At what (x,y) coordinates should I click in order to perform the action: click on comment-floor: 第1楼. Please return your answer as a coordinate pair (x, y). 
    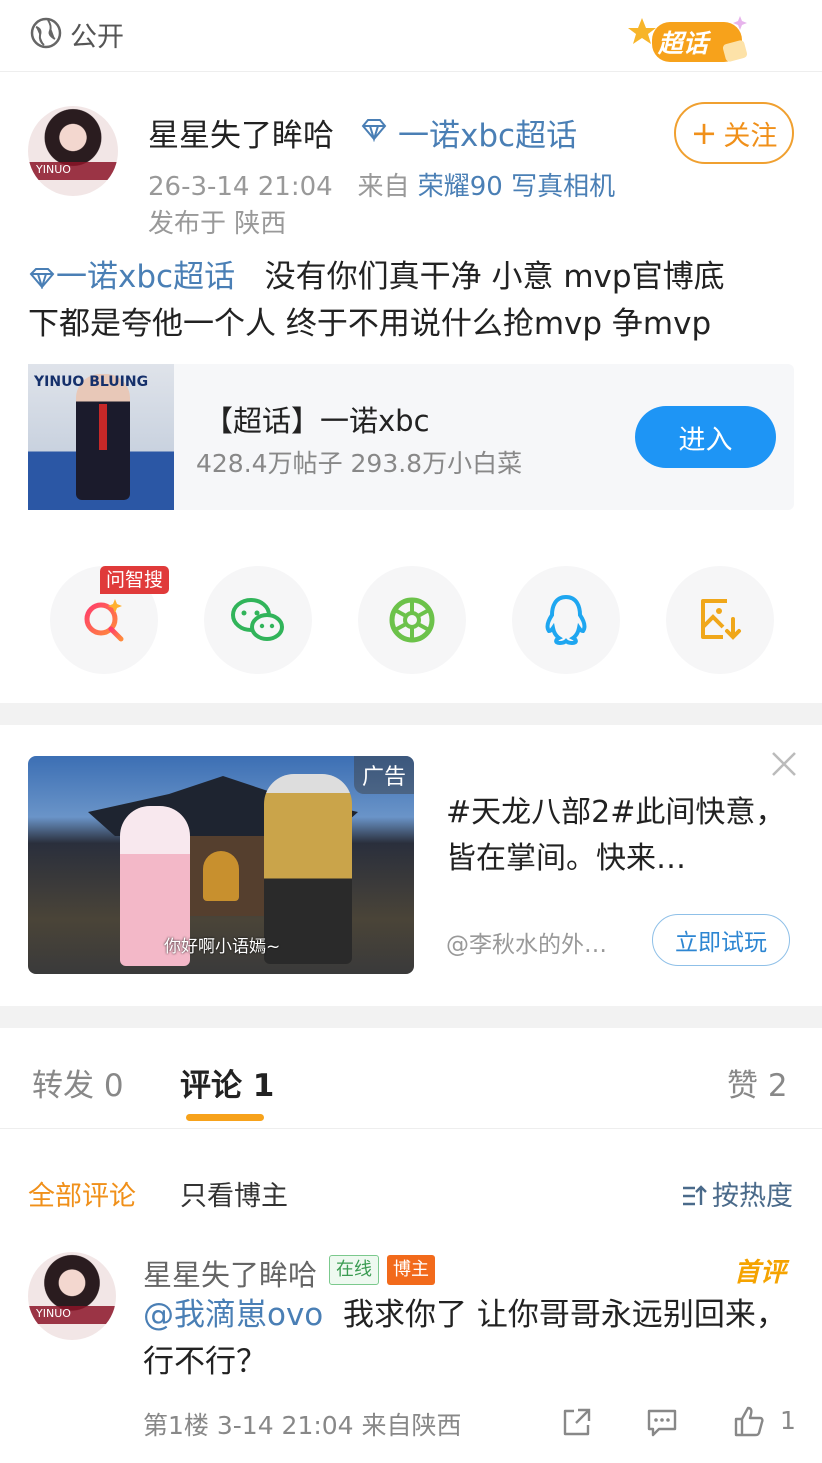
    Looking at the image, I should click on (176, 1425).